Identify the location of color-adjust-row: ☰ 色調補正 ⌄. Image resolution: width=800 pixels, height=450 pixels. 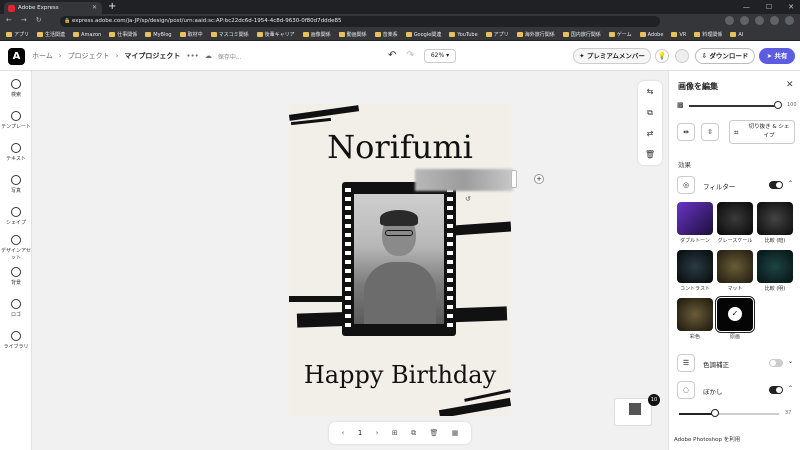
(736, 363).